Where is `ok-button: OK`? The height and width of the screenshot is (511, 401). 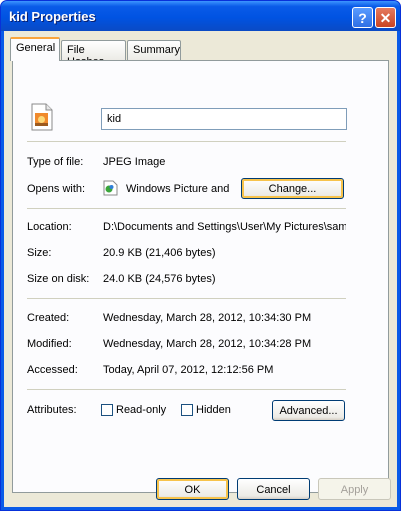
ok-button: OK is located at coordinates (192, 489).